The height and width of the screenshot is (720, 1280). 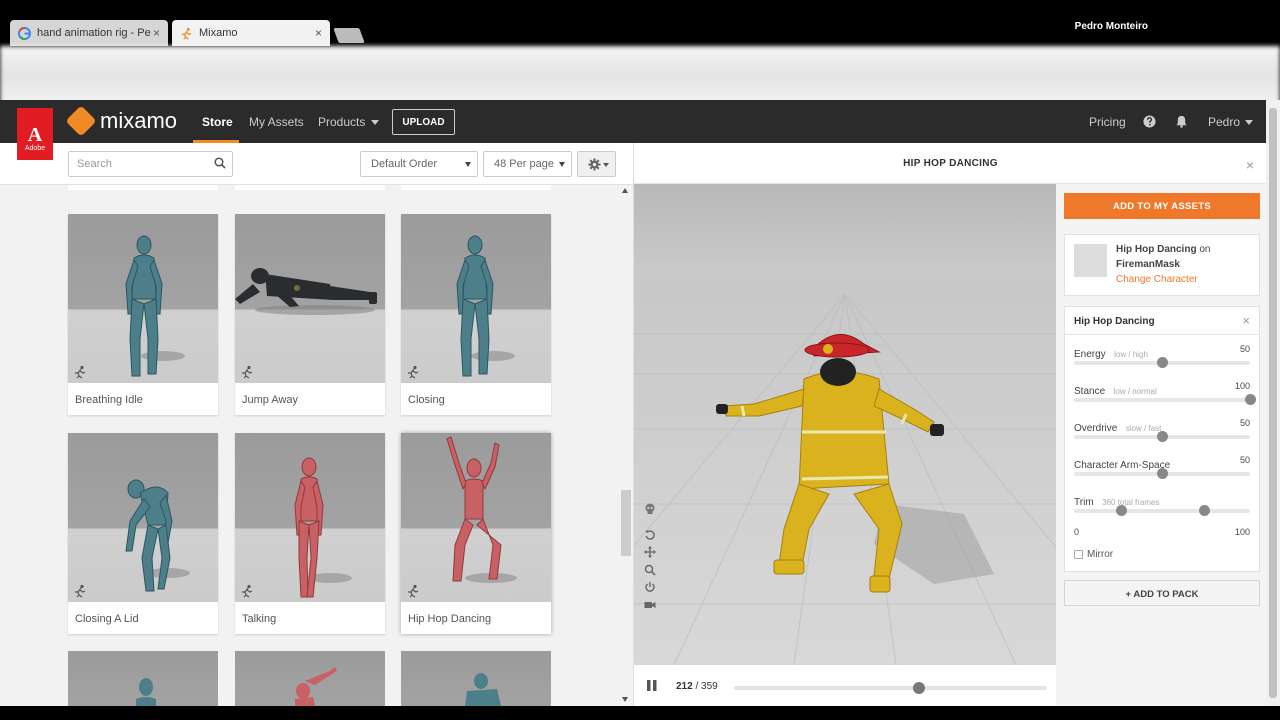 I want to click on browser-tab-google: hand animation rig - Pe ×, so click(x=89, y=33).